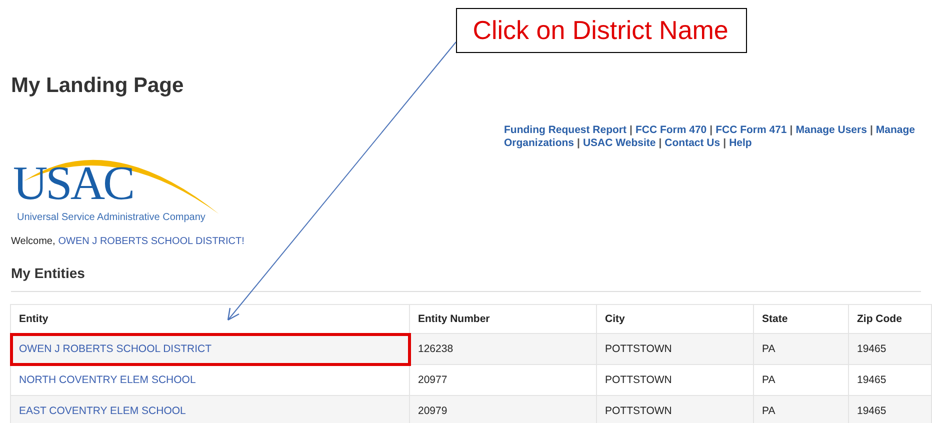 The height and width of the screenshot is (423, 932). Describe the element at coordinates (97, 86) in the screenshot. I see `page-title: My Landing Page` at that location.